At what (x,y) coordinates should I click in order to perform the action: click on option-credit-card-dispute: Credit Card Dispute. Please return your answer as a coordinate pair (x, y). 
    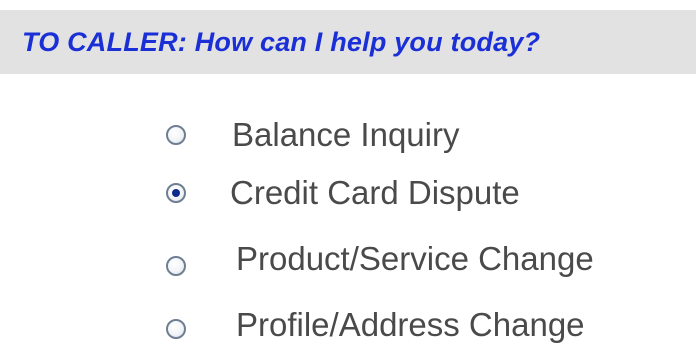
    Looking at the image, I should click on (343, 193).